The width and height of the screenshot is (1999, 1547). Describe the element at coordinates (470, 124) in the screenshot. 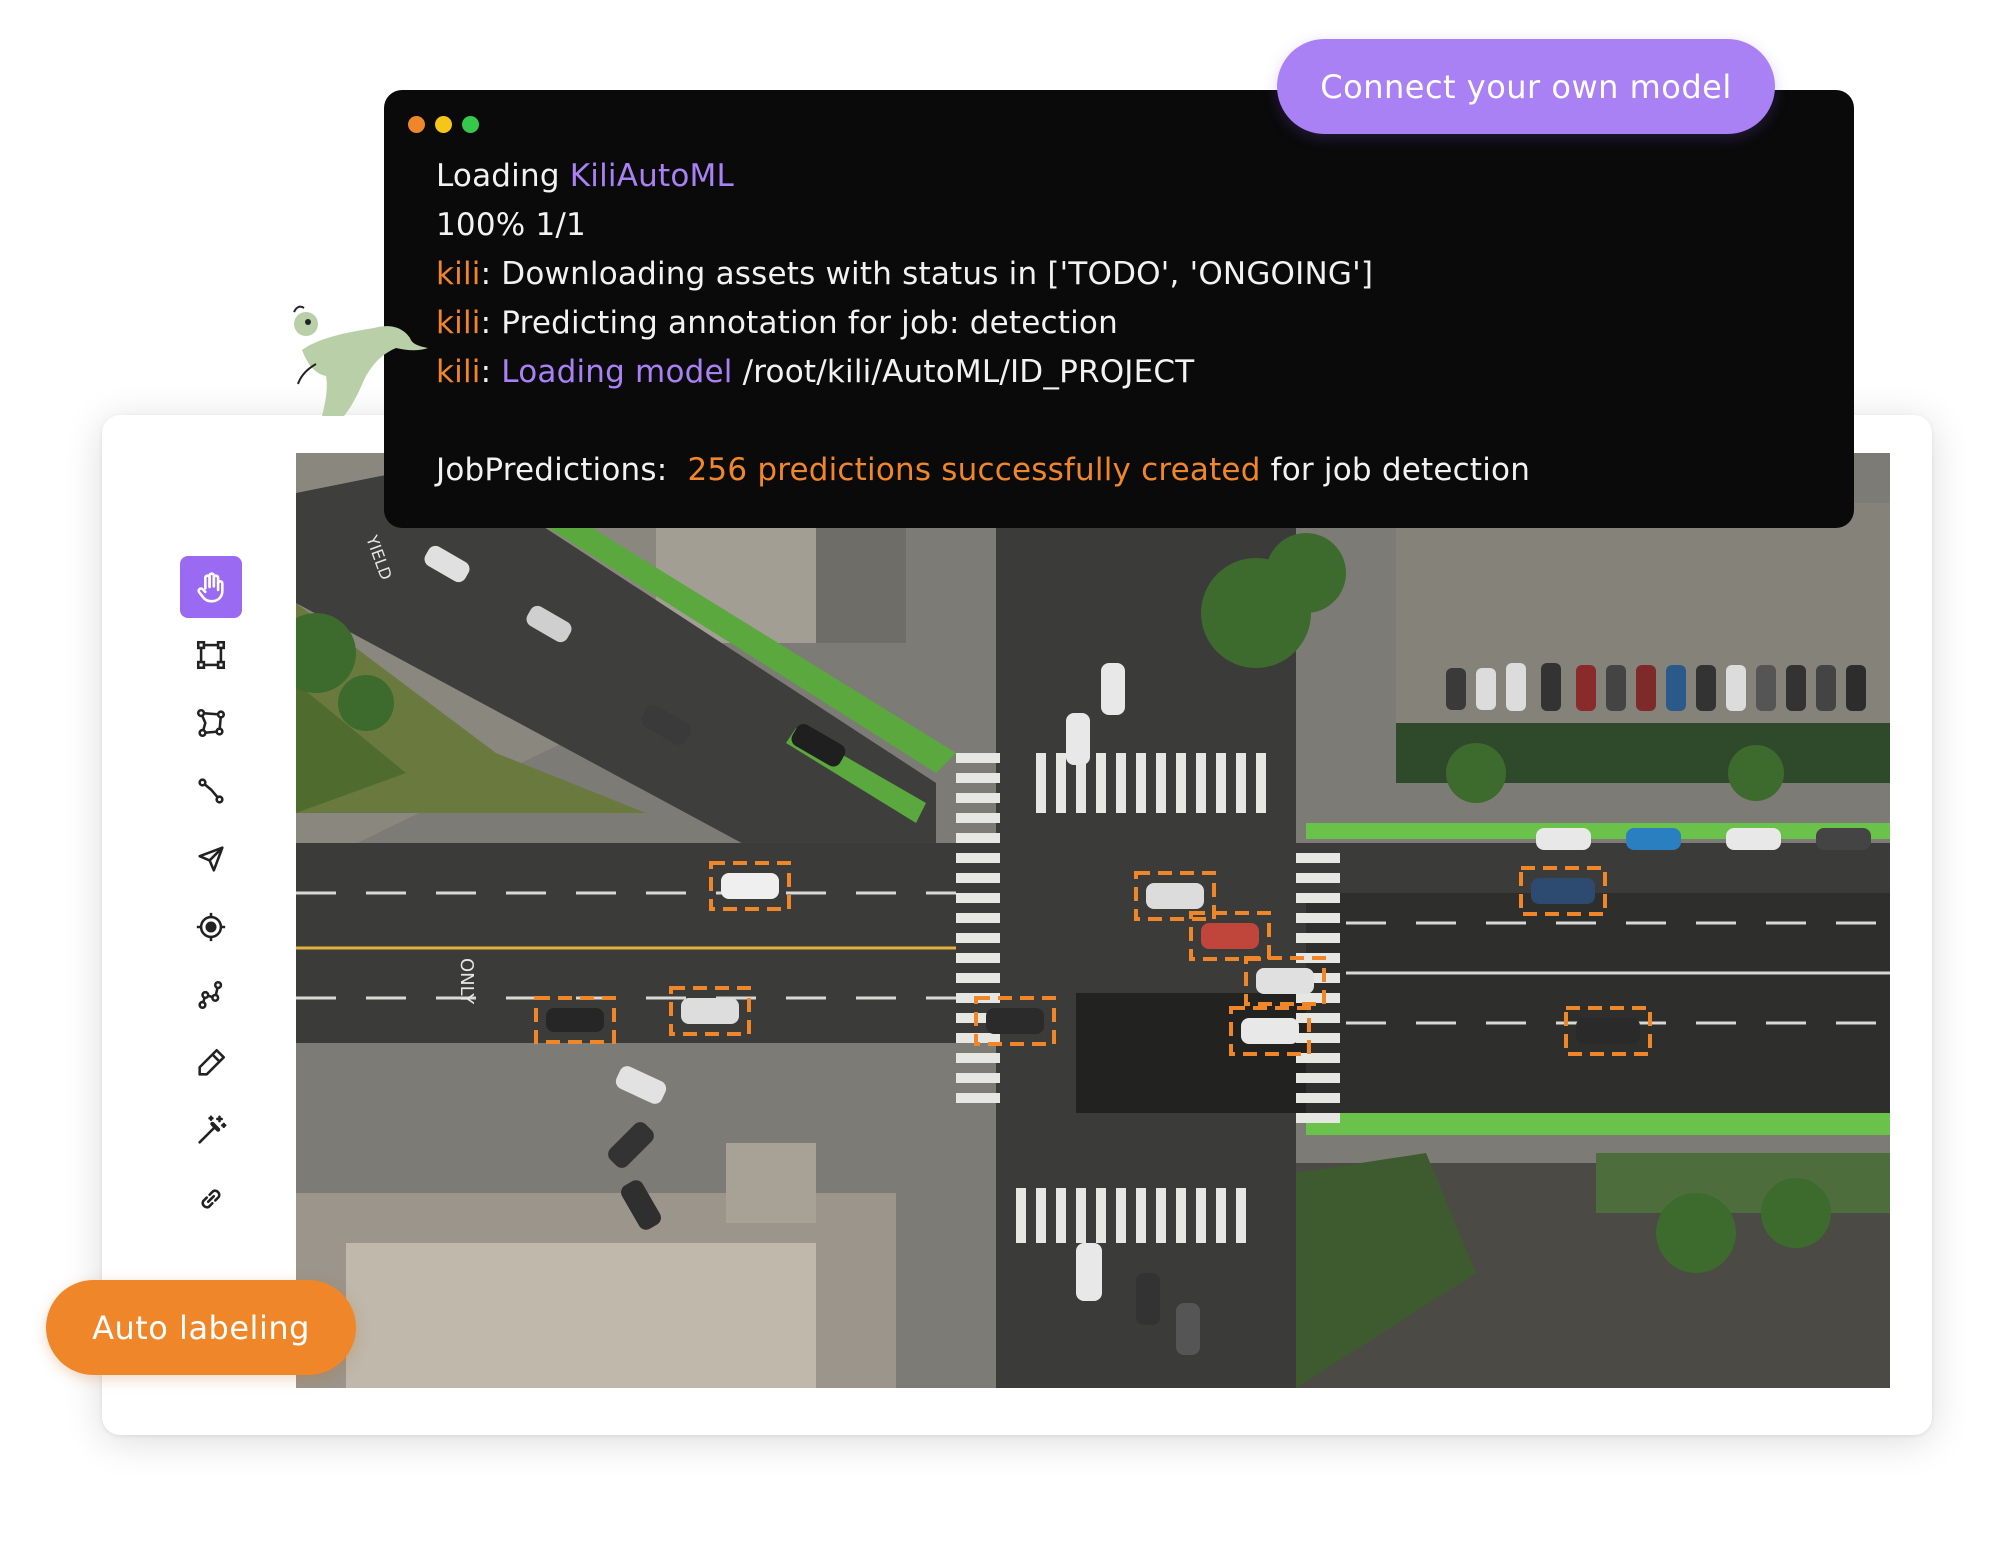

I see `maximize-window-dot` at that location.